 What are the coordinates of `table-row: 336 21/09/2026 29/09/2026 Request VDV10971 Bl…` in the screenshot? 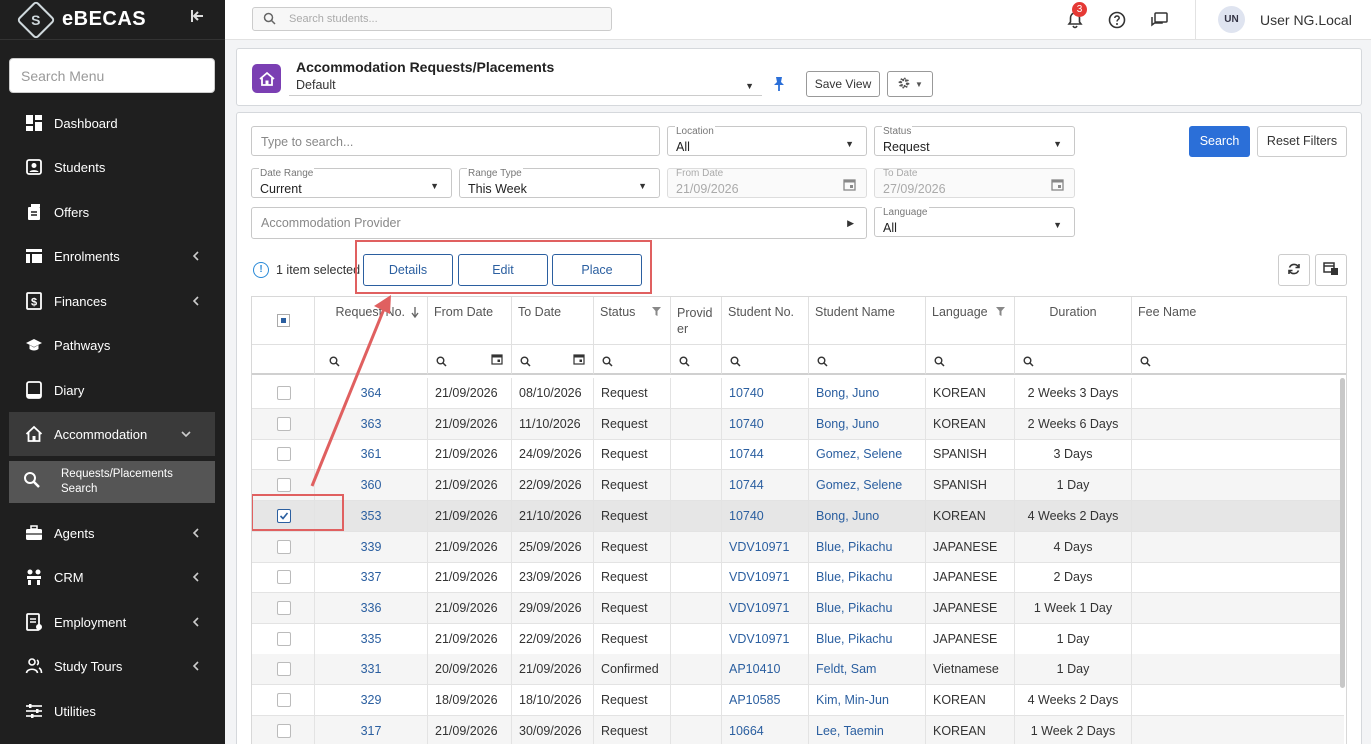 It's located at (798, 608).